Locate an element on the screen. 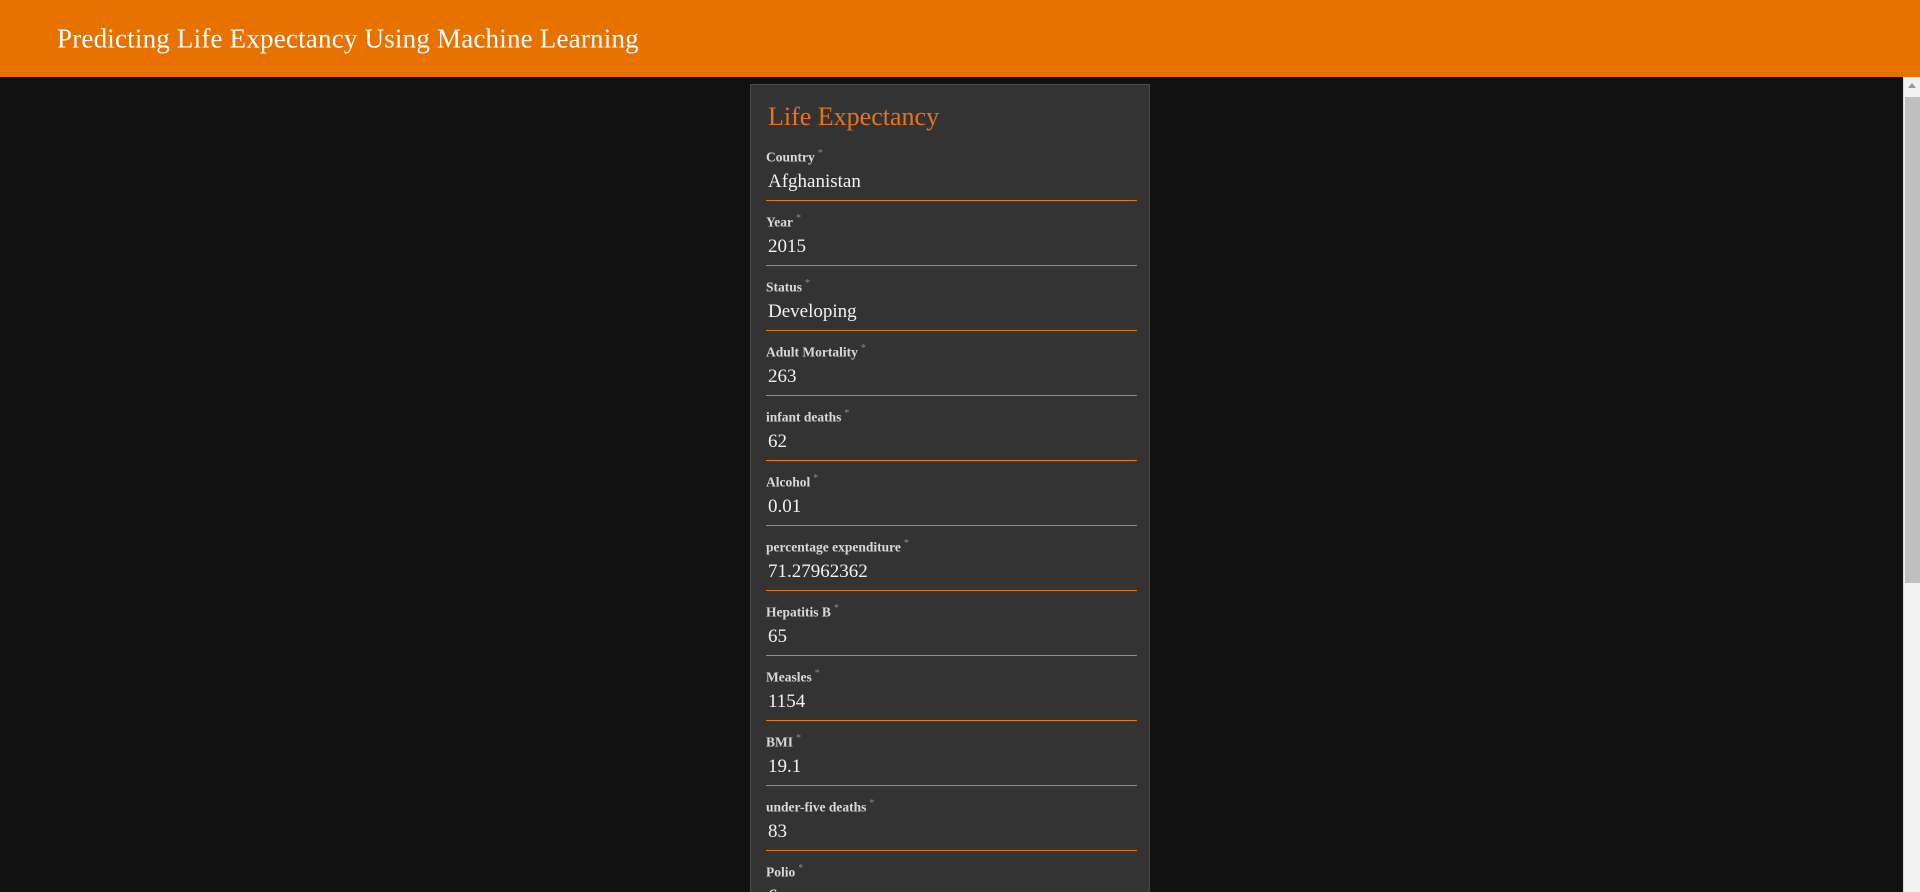 The image size is (1920, 892). input-polio is located at coordinates (951, 887).